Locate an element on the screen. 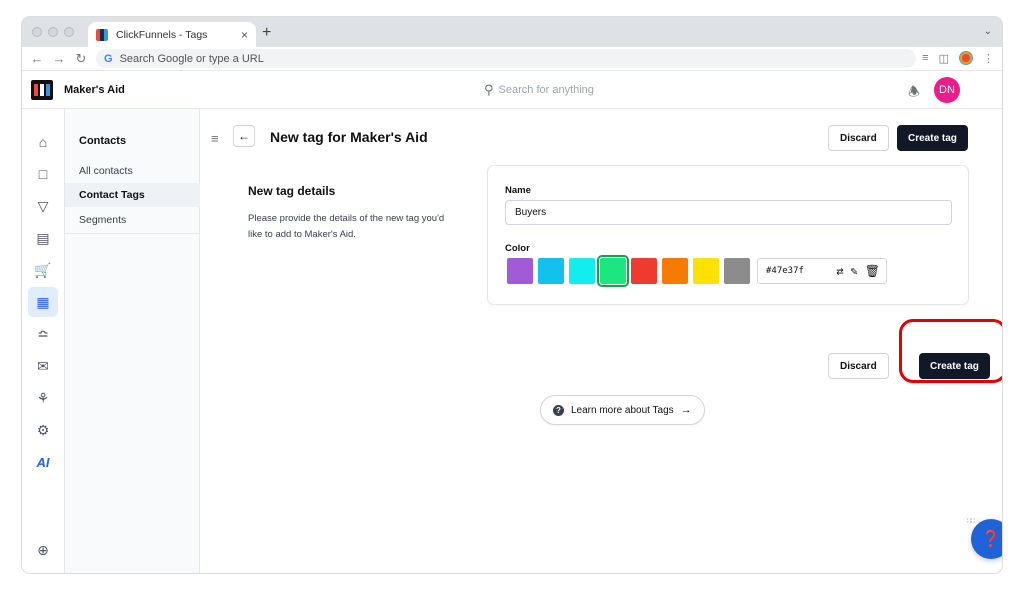 The image size is (1024, 601). learn-more-tags-link: ? Learn more about Tags → is located at coordinates (622, 410).